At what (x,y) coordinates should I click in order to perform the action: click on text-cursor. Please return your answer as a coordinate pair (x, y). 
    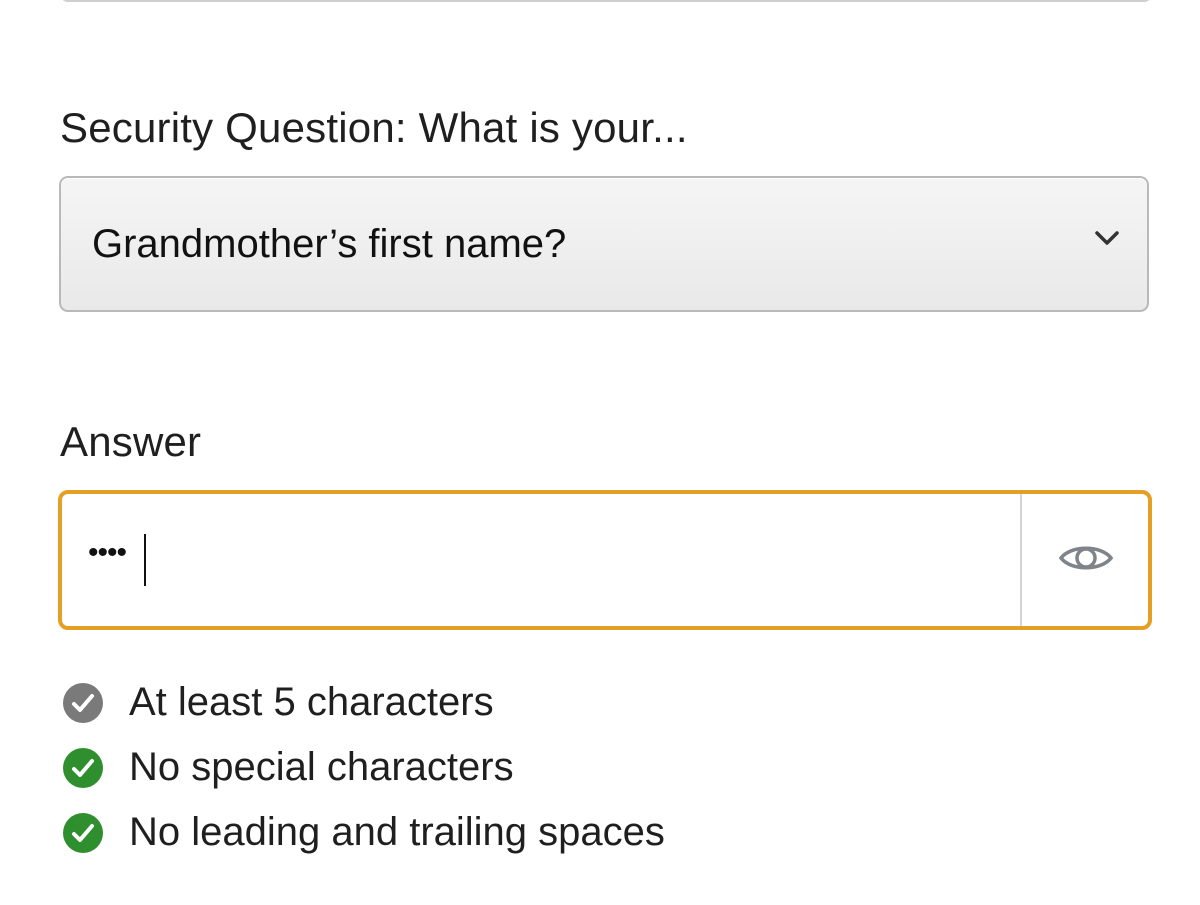
    Looking at the image, I should click on (145, 560).